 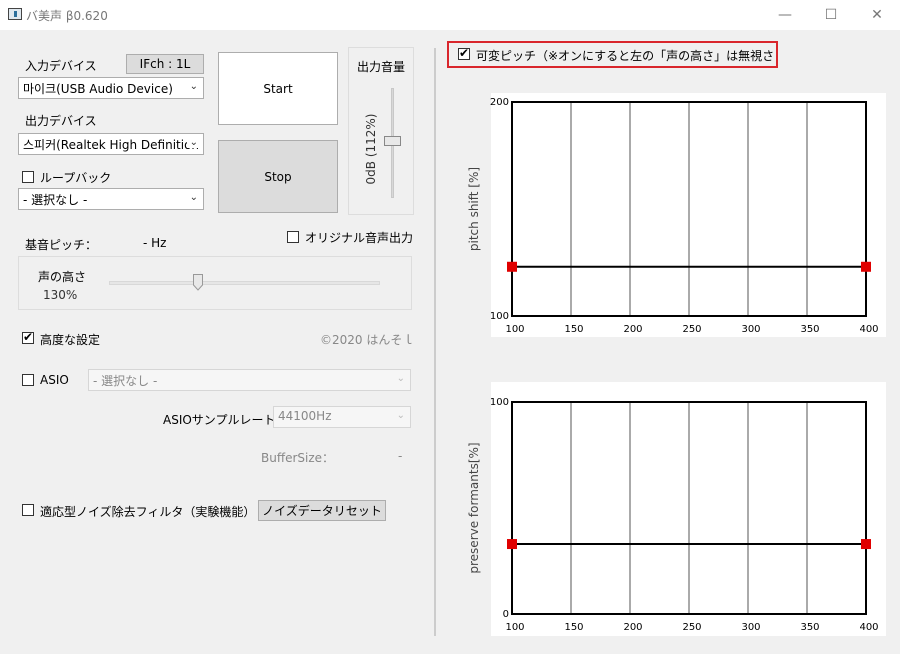 I want to click on y-tick-label: 200, so click(x=499, y=102).